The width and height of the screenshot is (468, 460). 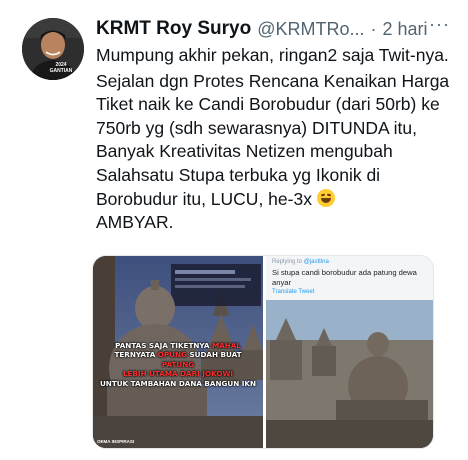 What do you see at coordinates (173, 29) in the screenshot?
I see `author-name: KRMT Roy Suryo` at bounding box center [173, 29].